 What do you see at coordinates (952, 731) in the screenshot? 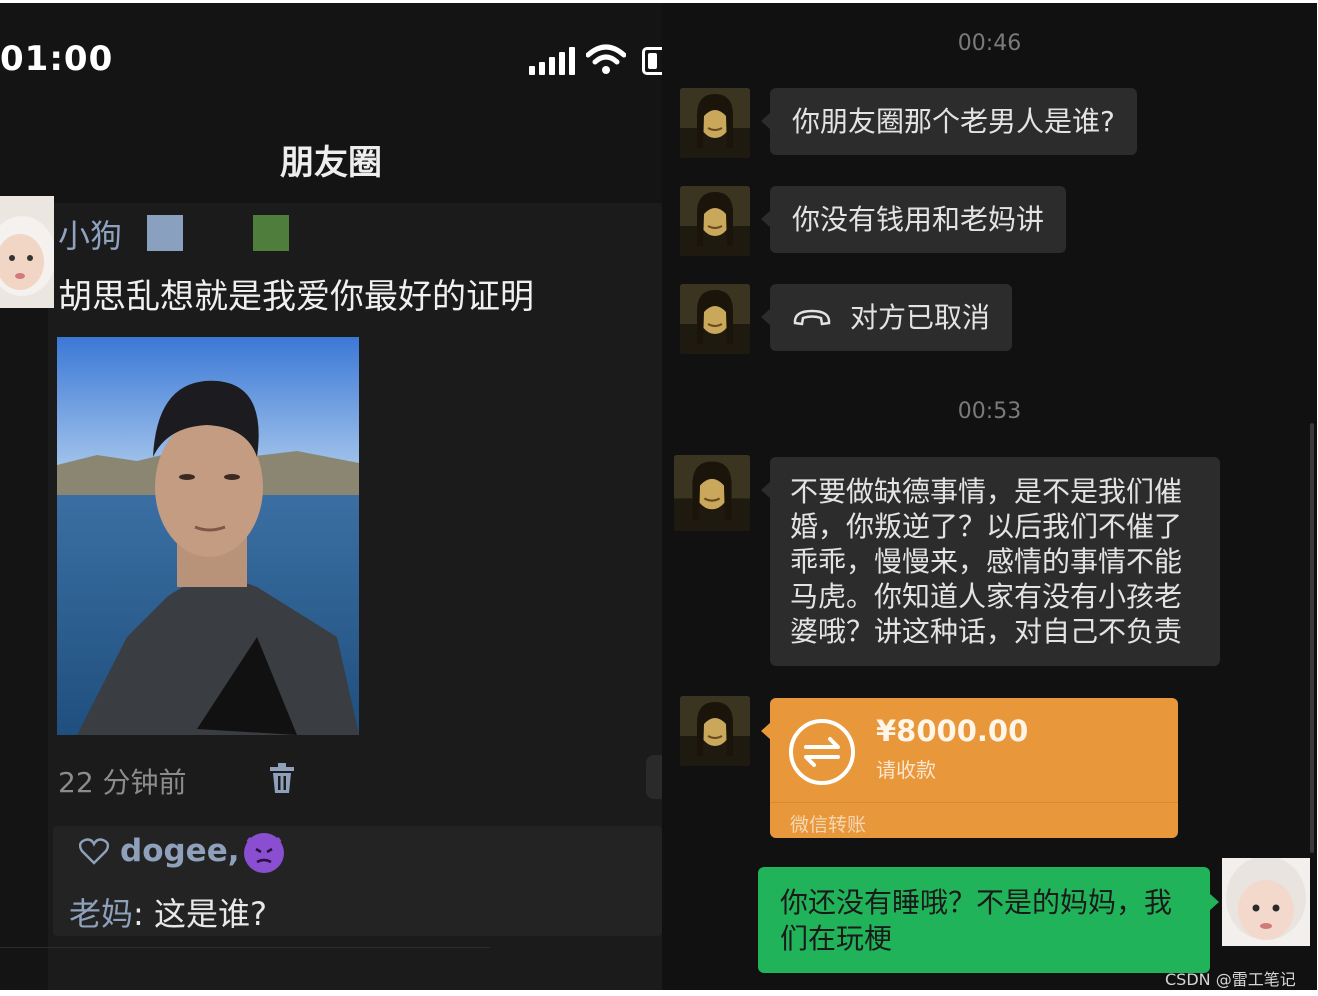
I see `transfer-amount: ¥8000.00` at bounding box center [952, 731].